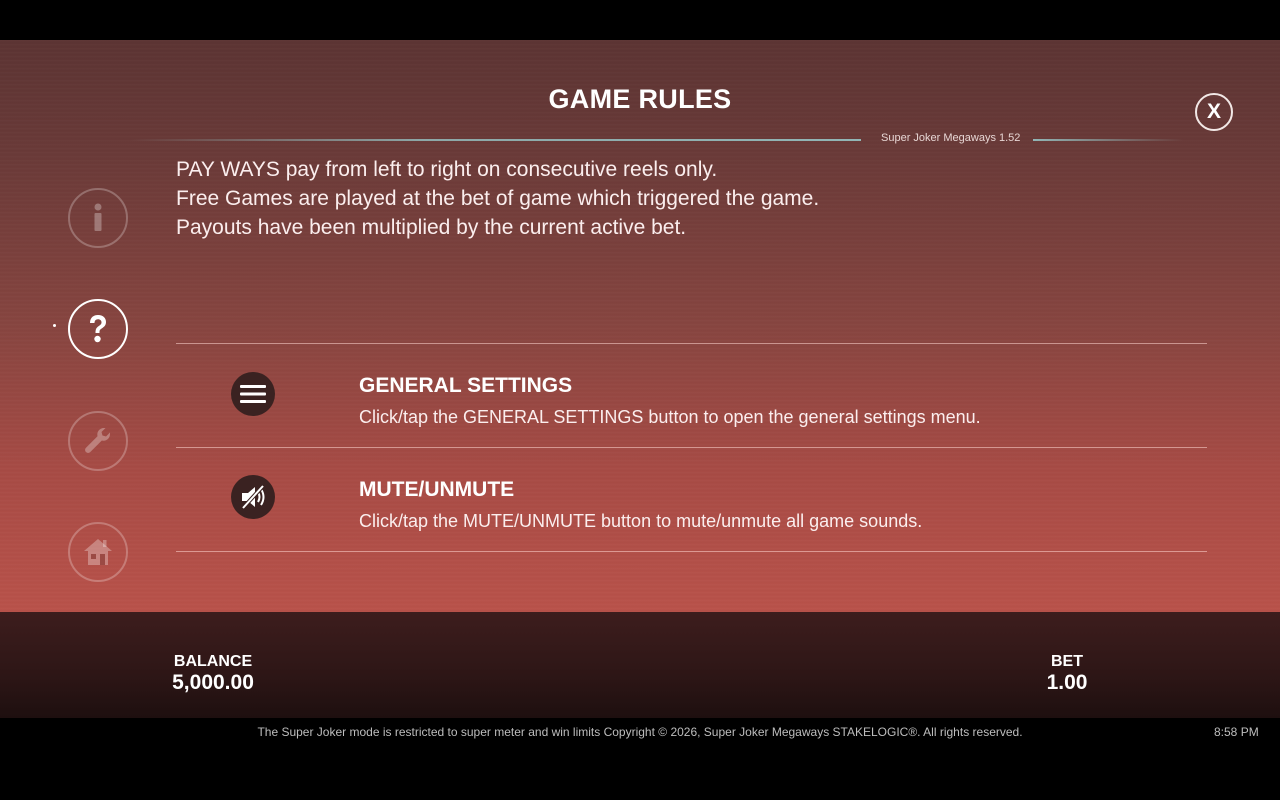 The image size is (1280, 800). I want to click on top-black-bar, so click(640, 20).